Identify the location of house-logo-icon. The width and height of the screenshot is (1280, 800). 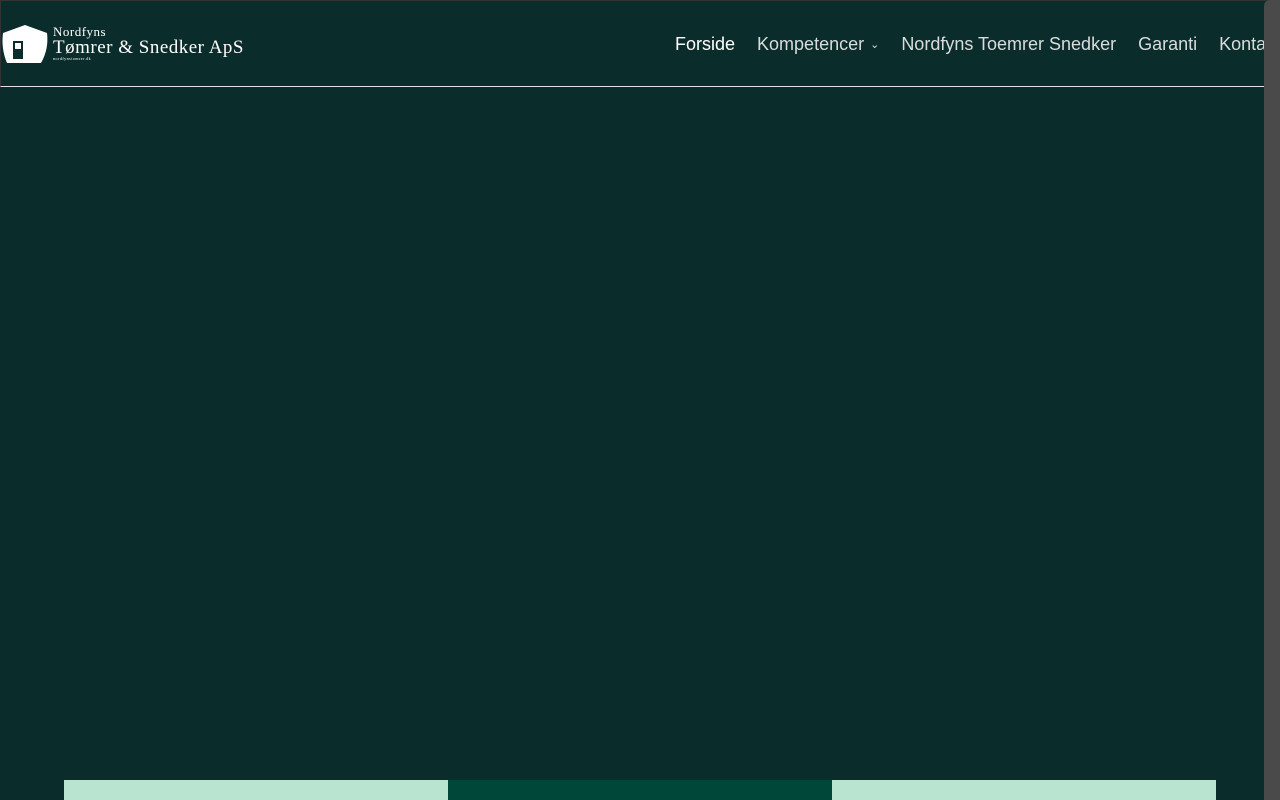
(25, 44).